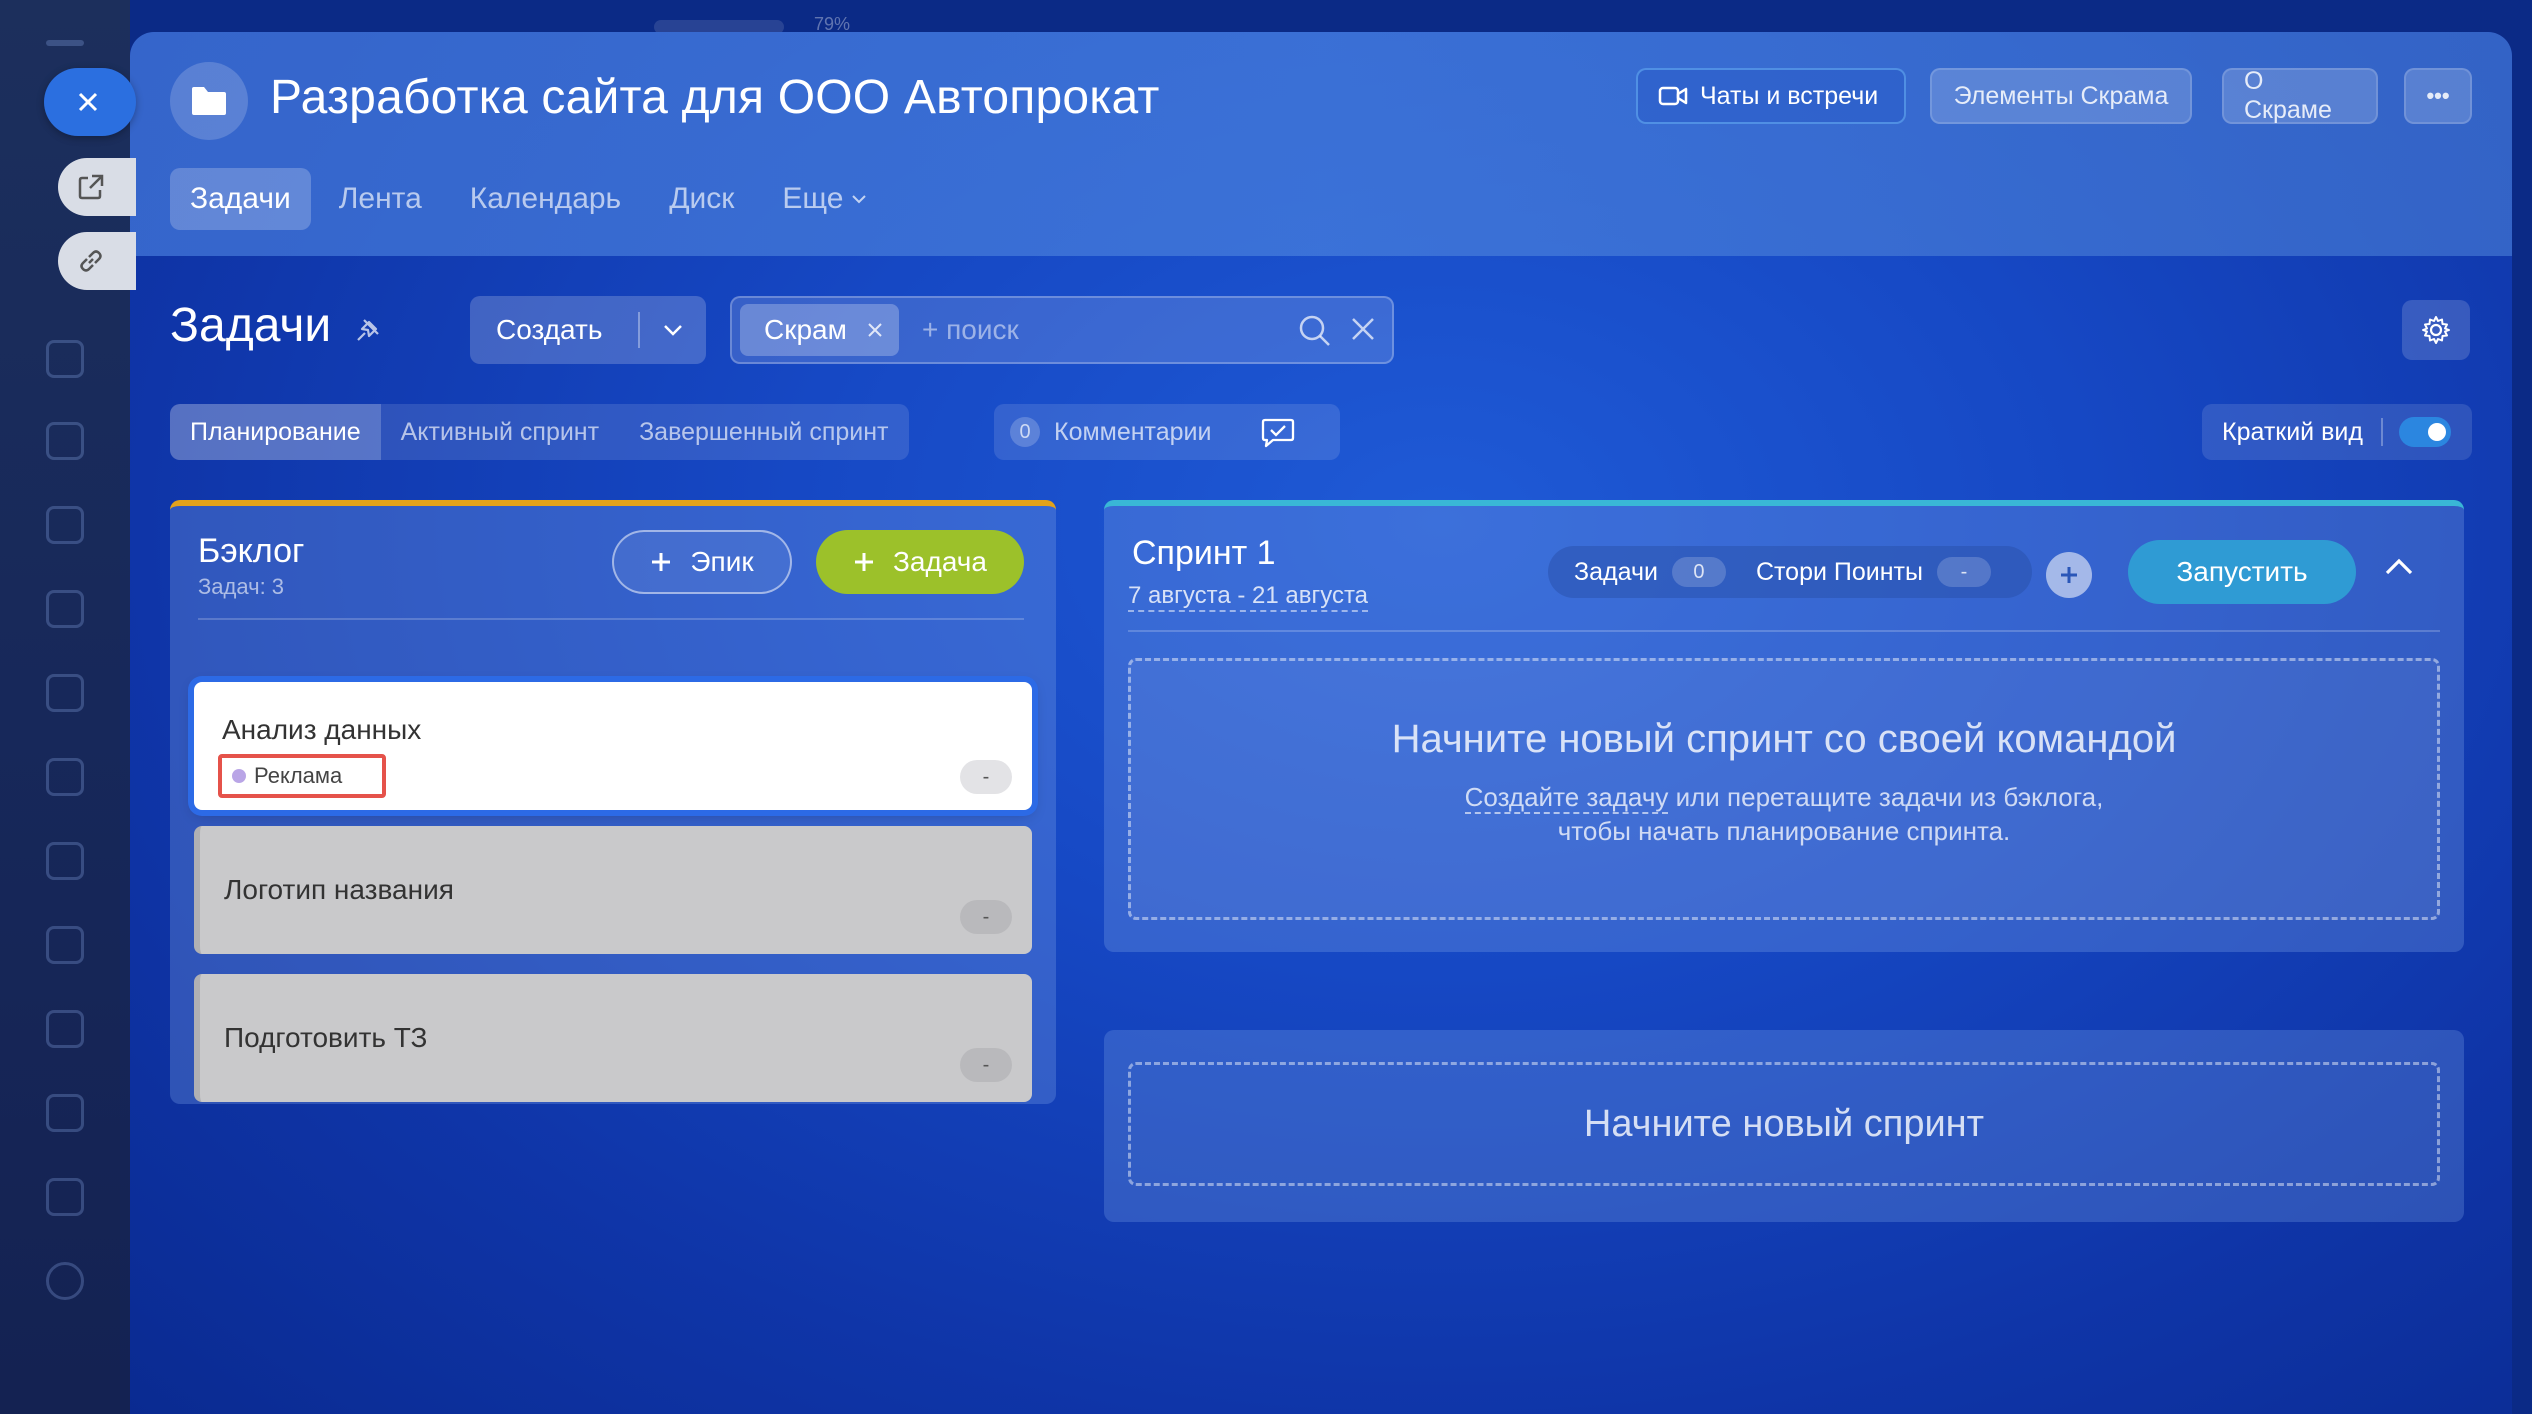  What do you see at coordinates (613, 746) in the screenshot?
I see `backlog-task-card: Анализ данных Реклама -` at bounding box center [613, 746].